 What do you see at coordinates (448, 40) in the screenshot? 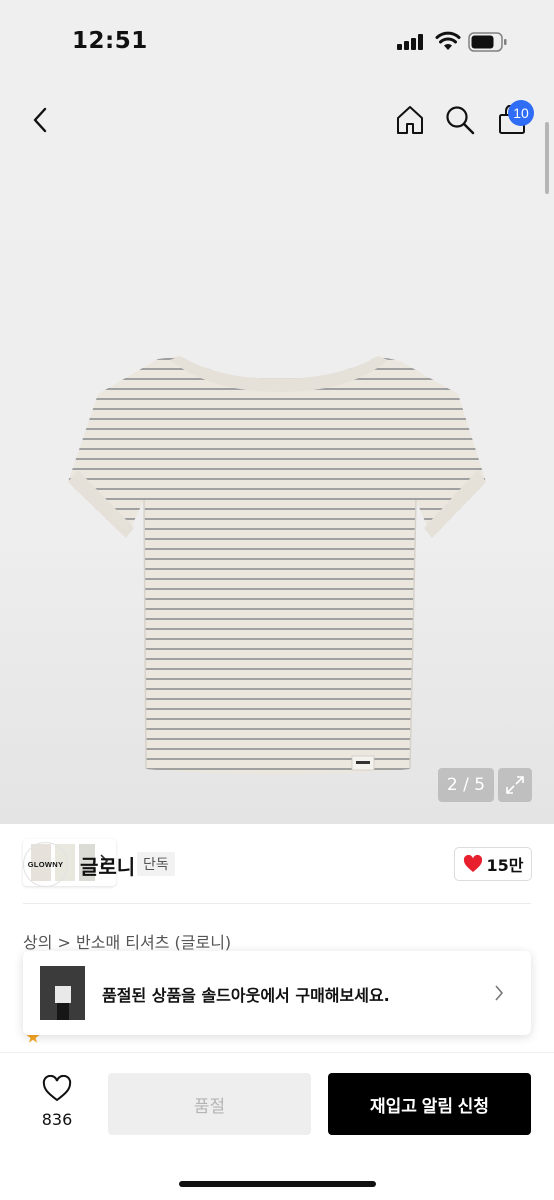
I see `wifi-icon` at bounding box center [448, 40].